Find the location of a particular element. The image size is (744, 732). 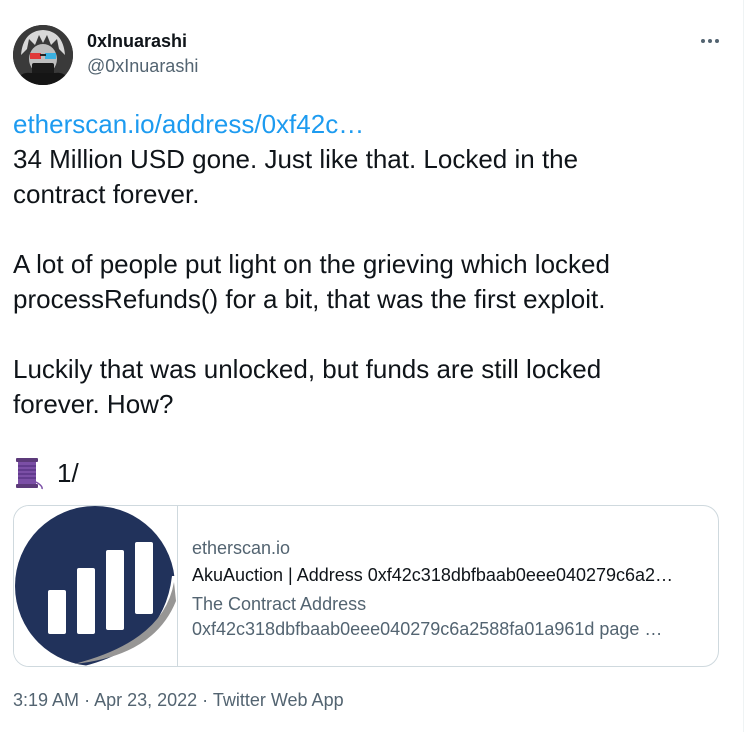

tweet-metadata: 3:19 AM · Apr 23, 2022 · Twitter Web App is located at coordinates (178, 700).